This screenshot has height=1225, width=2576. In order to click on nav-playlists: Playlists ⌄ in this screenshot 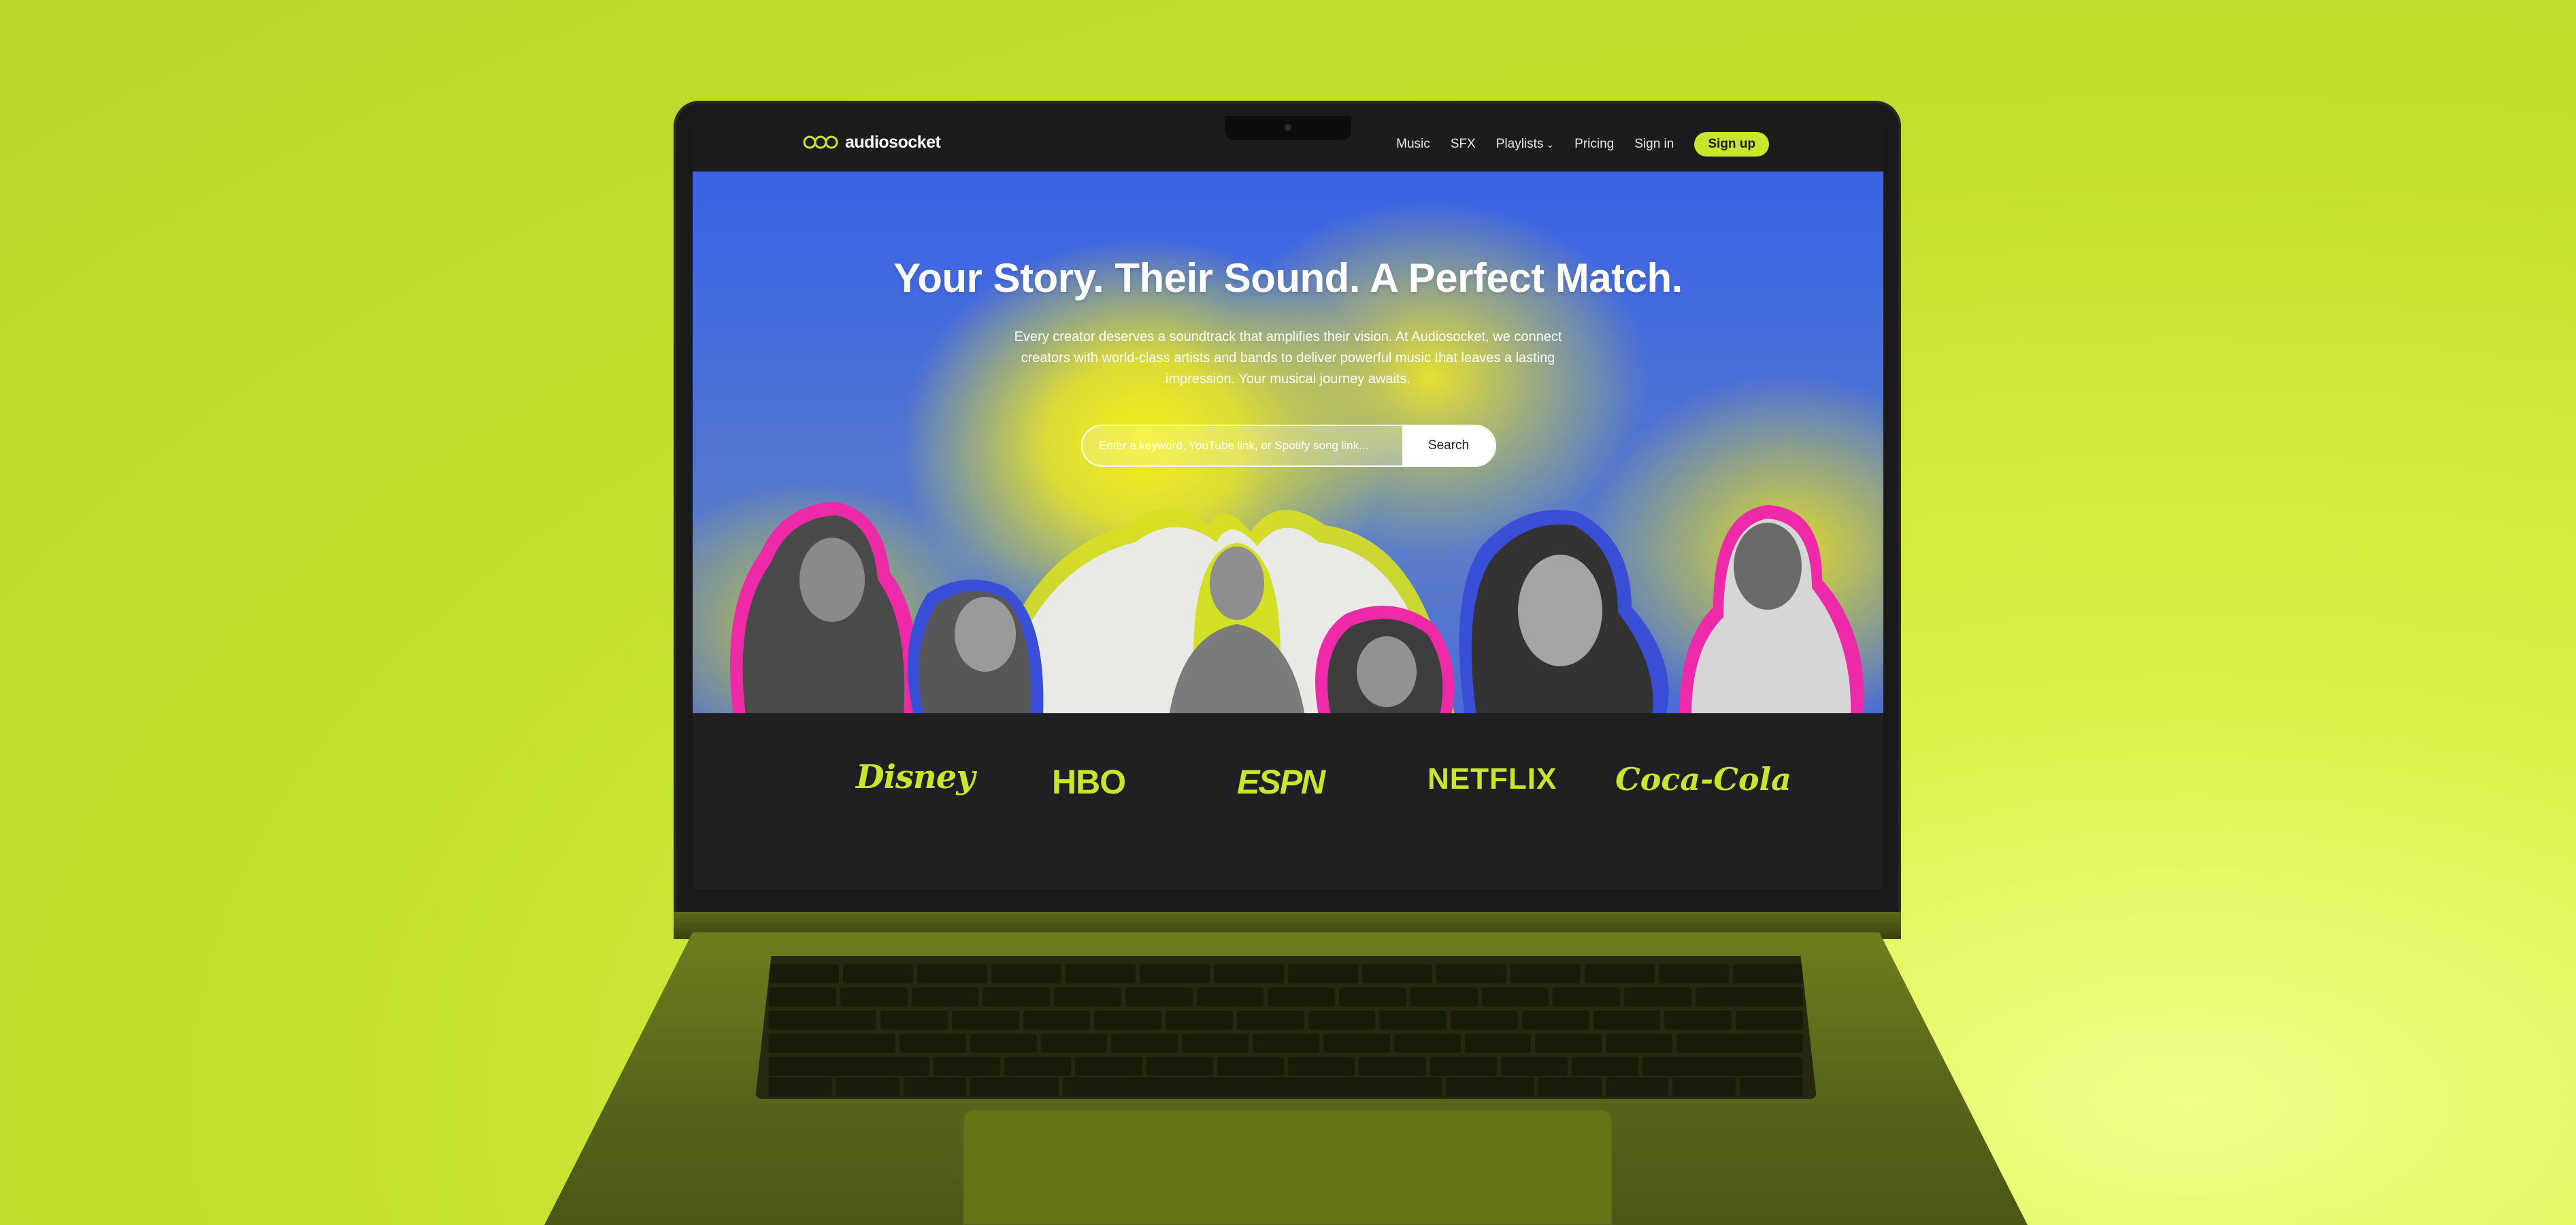, I will do `click(1525, 144)`.